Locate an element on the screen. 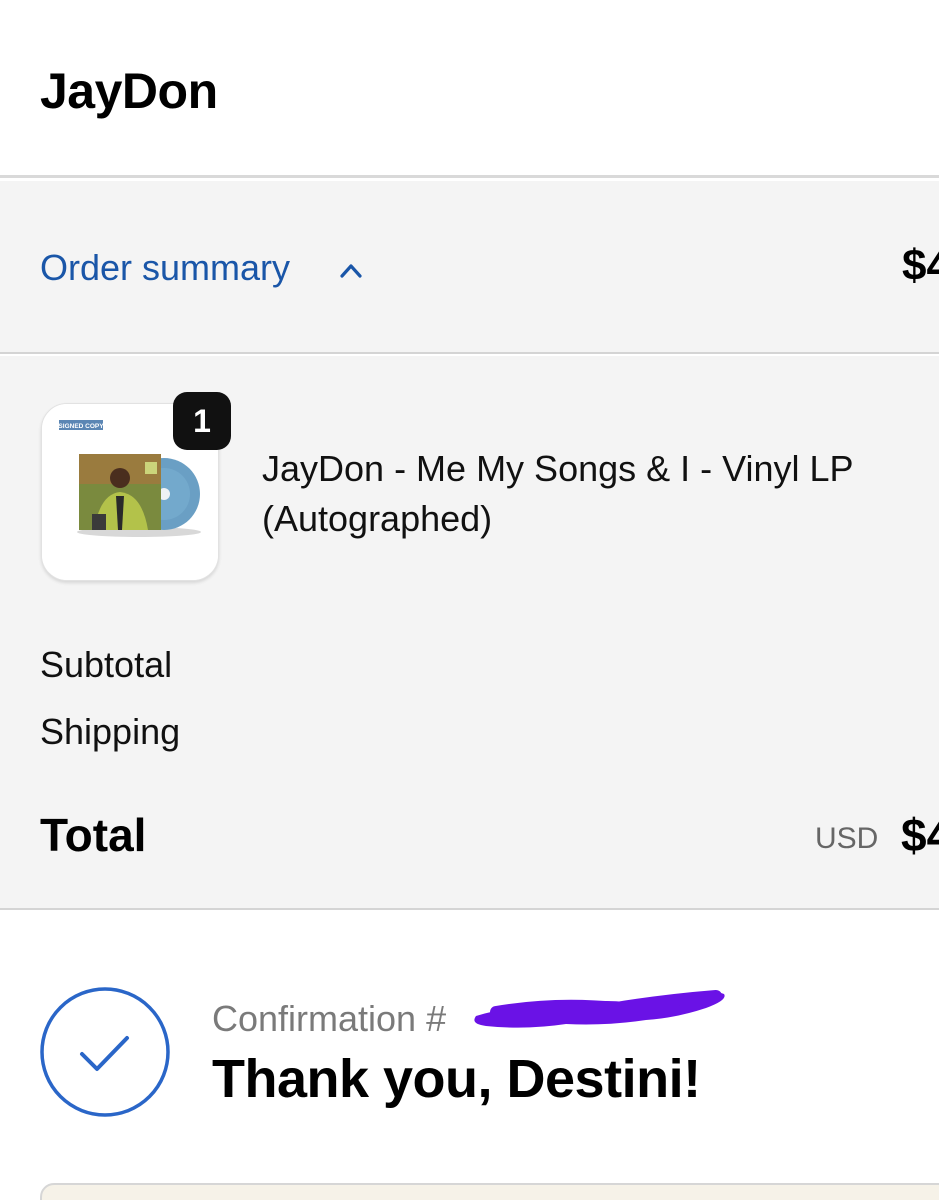 This screenshot has height=1200, width=939. chevron-up-icon is located at coordinates (351, 270).